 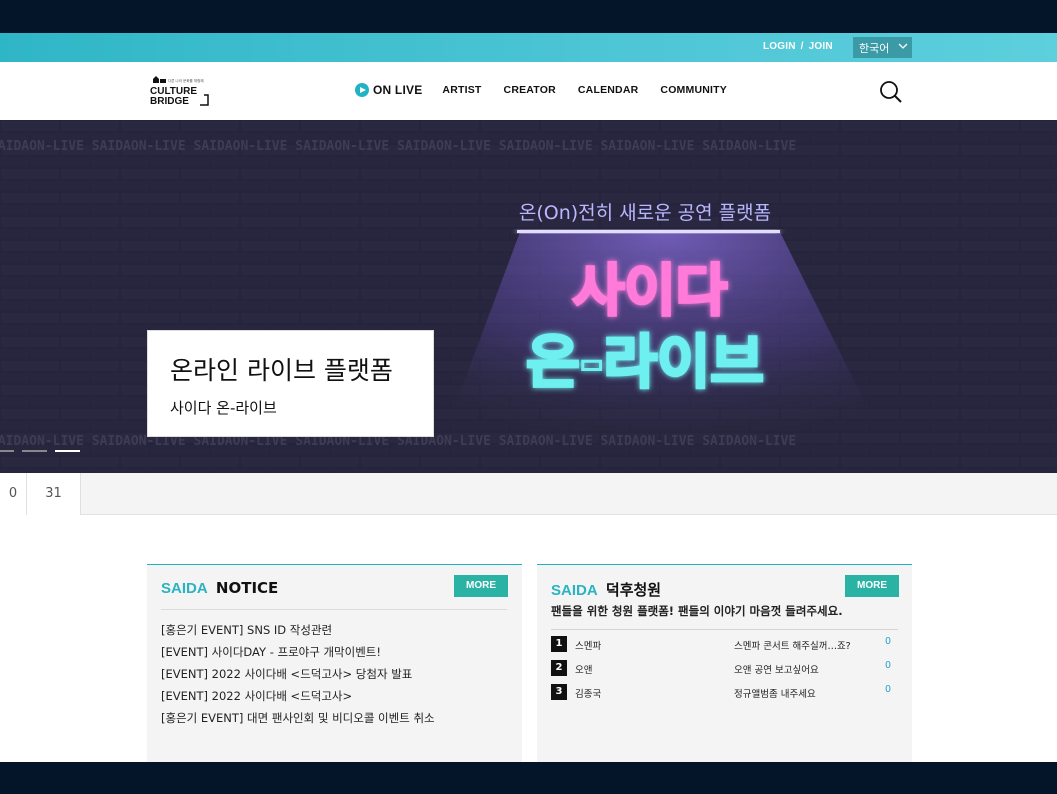 I want to click on petition-heading: SAIDA 덕후청원, so click(x=606, y=589).